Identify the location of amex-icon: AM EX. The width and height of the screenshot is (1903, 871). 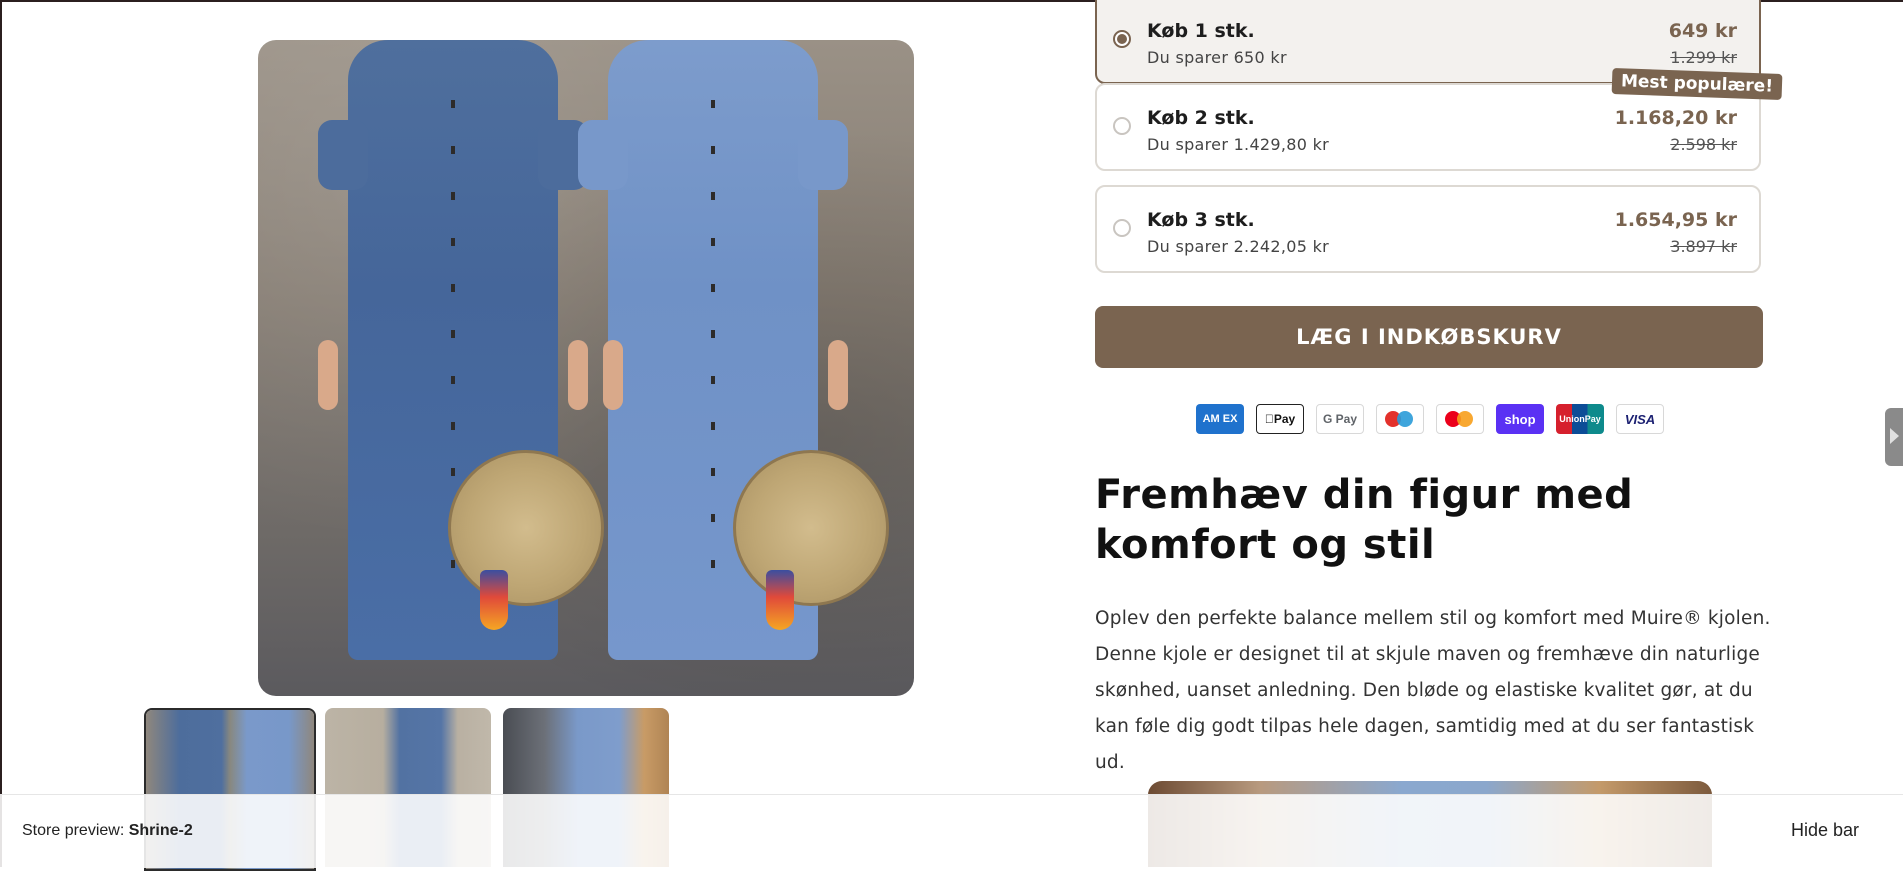
(1220, 419).